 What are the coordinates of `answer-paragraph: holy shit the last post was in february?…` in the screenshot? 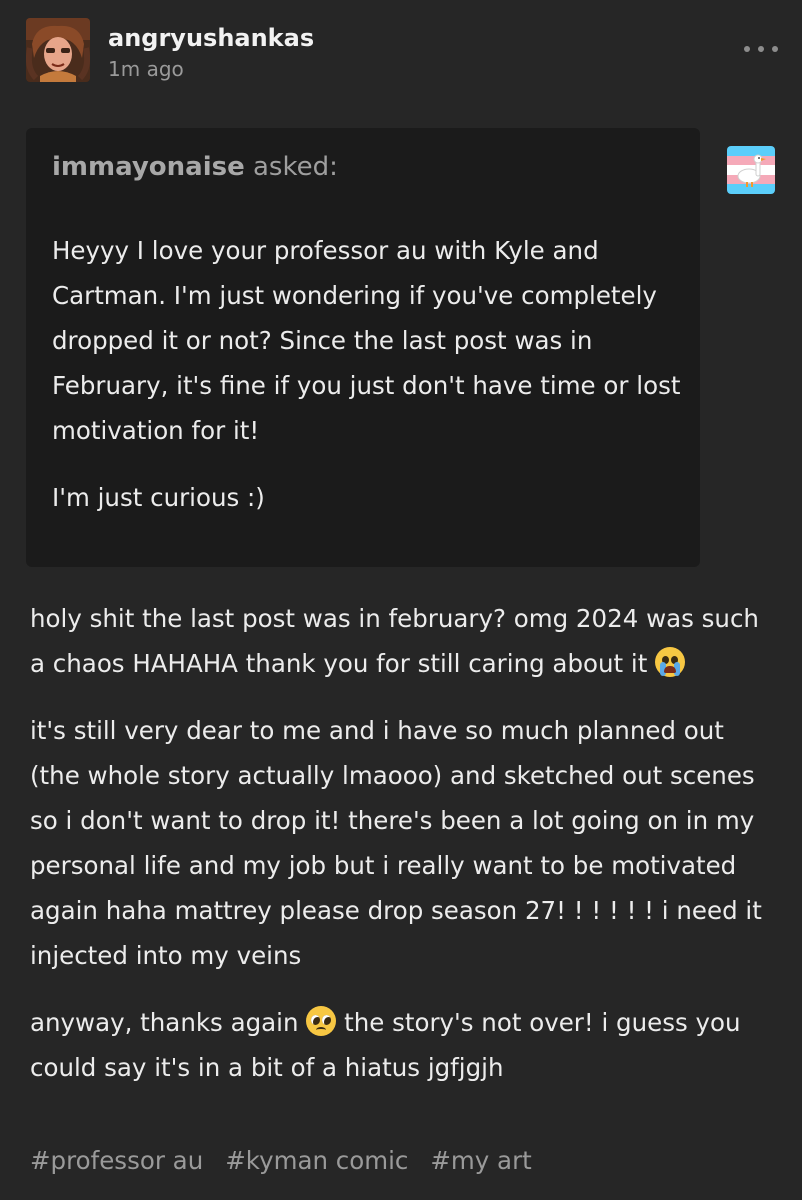 It's located at (405, 641).